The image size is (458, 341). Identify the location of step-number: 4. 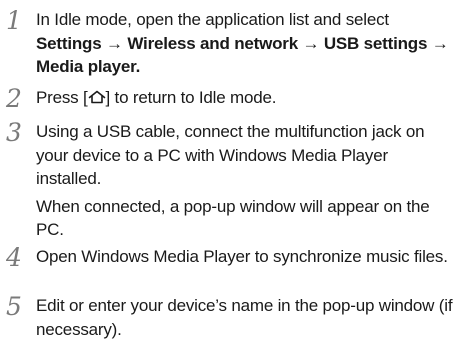
(14, 257).